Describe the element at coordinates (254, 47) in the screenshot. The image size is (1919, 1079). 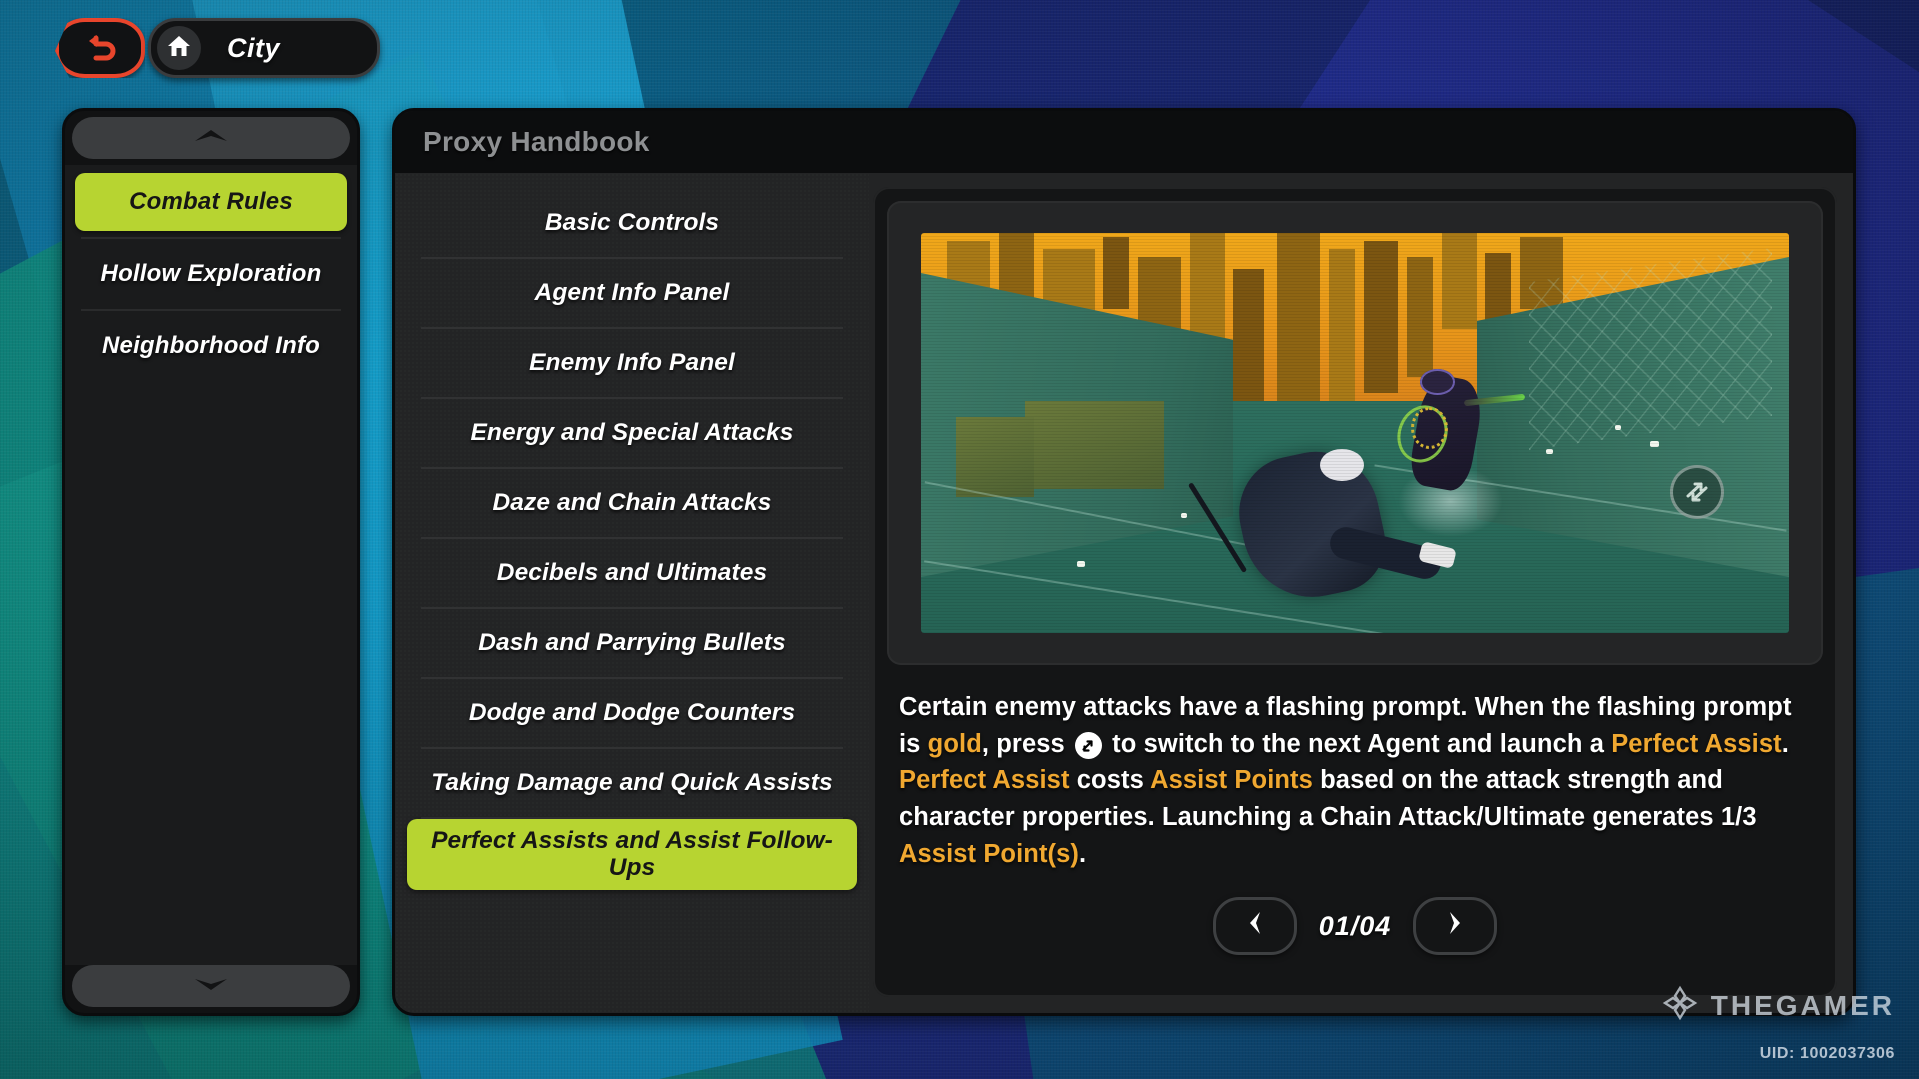
I see `location-label: City` at that location.